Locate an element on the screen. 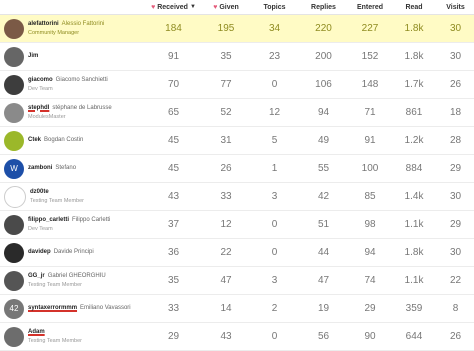 The image size is (474, 351). read-cell: 884 is located at coordinates (414, 168).